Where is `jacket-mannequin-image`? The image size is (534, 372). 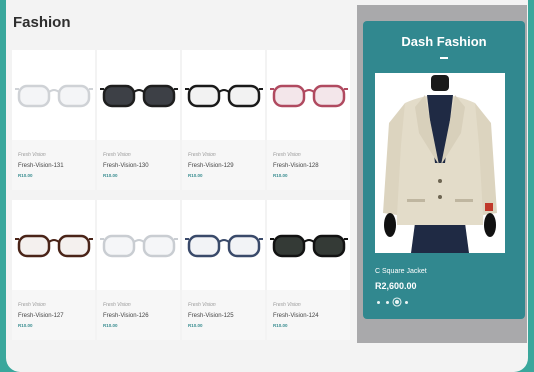 jacket-mannequin-image is located at coordinates (440, 163).